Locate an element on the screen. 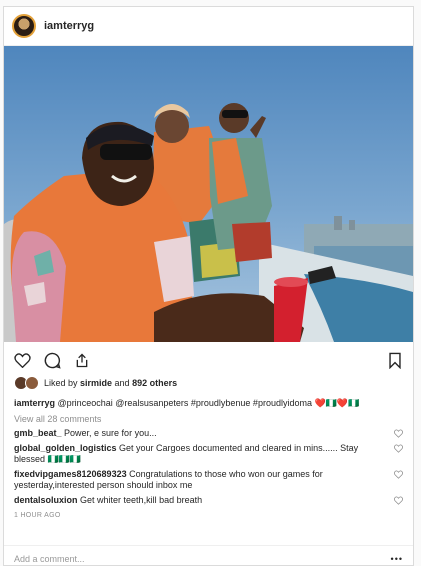 The width and height of the screenshot is (421, 566). likes-count: 892 others is located at coordinates (154, 383).